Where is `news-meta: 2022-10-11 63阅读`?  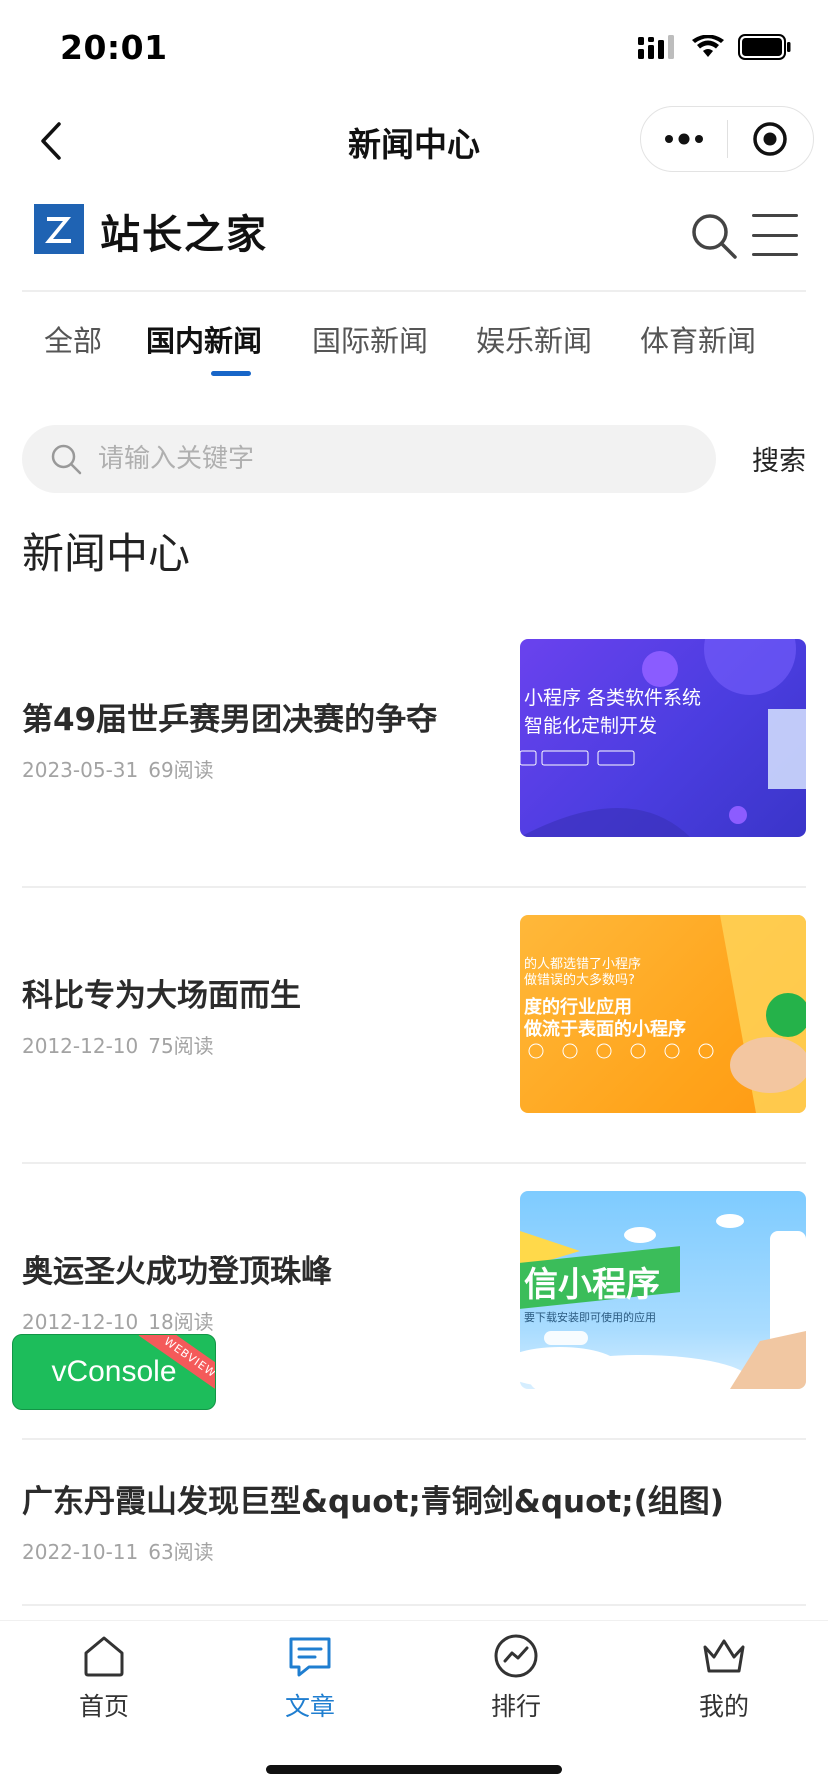
news-meta: 2022-10-11 63阅读 is located at coordinates (118, 1550).